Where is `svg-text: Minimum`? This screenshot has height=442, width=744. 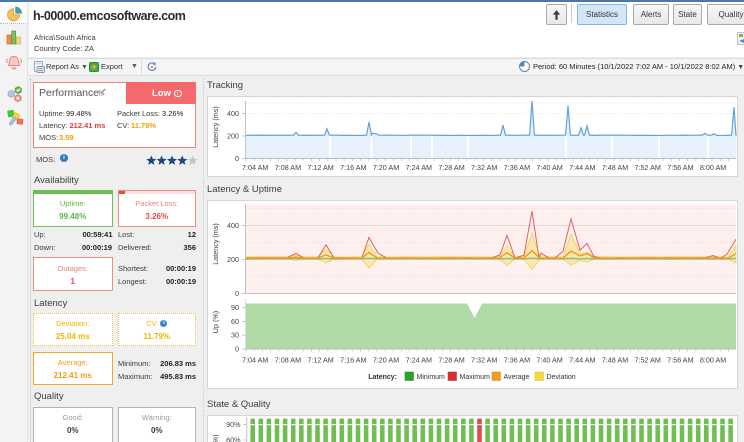
svg-text: Minimum is located at coordinates (431, 377).